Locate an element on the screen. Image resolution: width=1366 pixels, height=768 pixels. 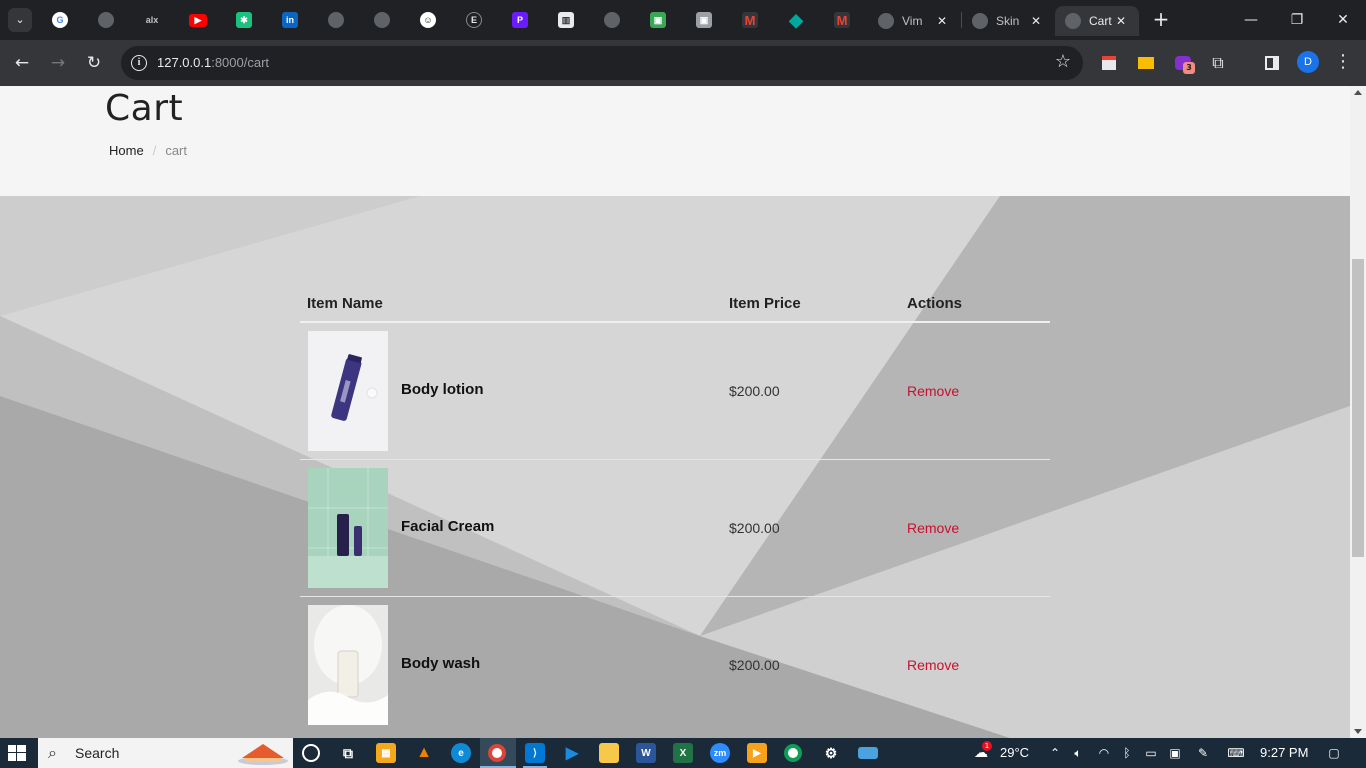
window-close-button: ✕ is located at coordinates (1343, 20).